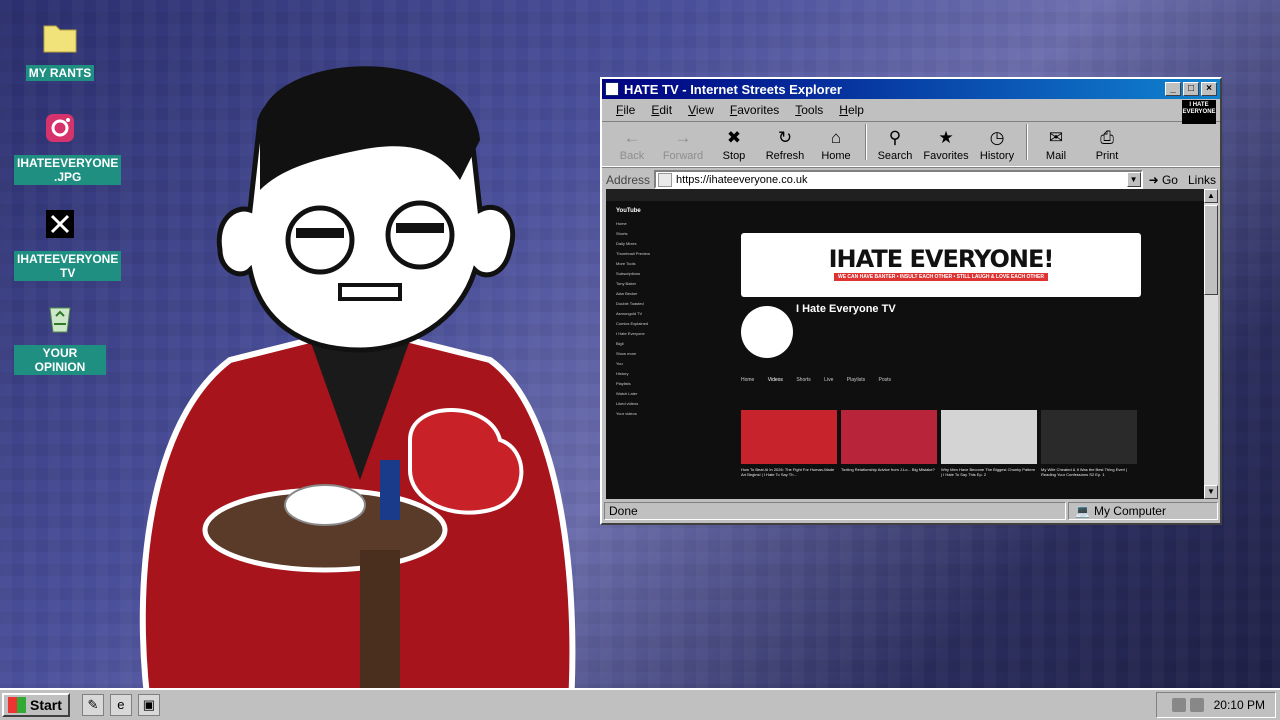 Image resolution: width=1280 pixels, height=720 pixels. Describe the element at coordinates (1211, 250) in the screenshot. I see `scroll-thumb` at that location.